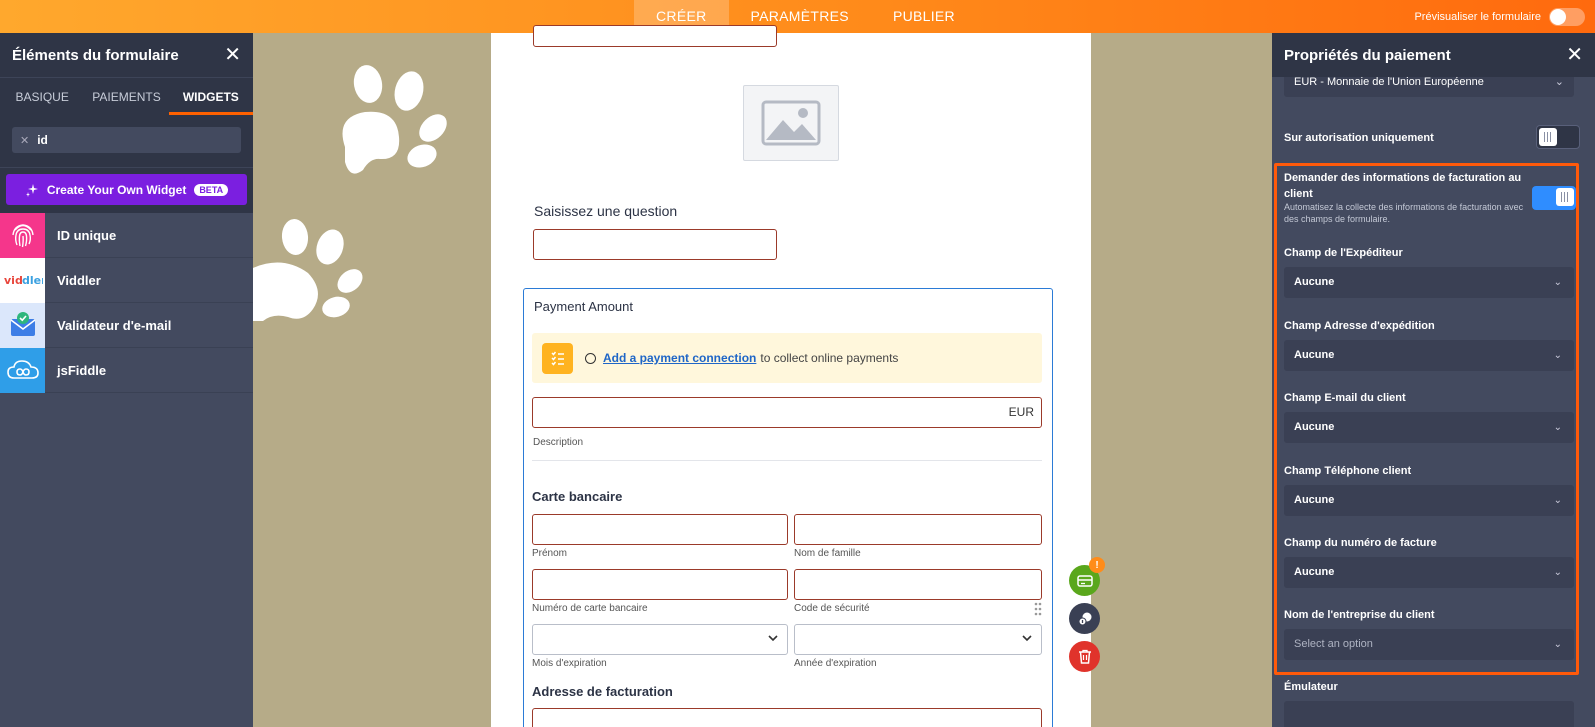 This screenshot has width=1595, height=727. I want to click on search-value: id, so click(42, 140).